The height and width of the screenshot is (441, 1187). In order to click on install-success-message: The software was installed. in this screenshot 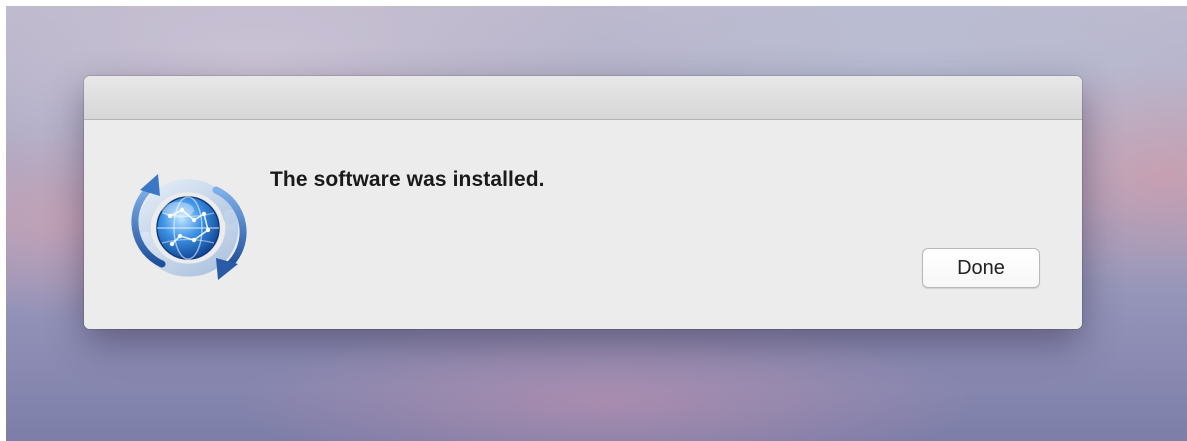, I will do `click(407, 179)`.